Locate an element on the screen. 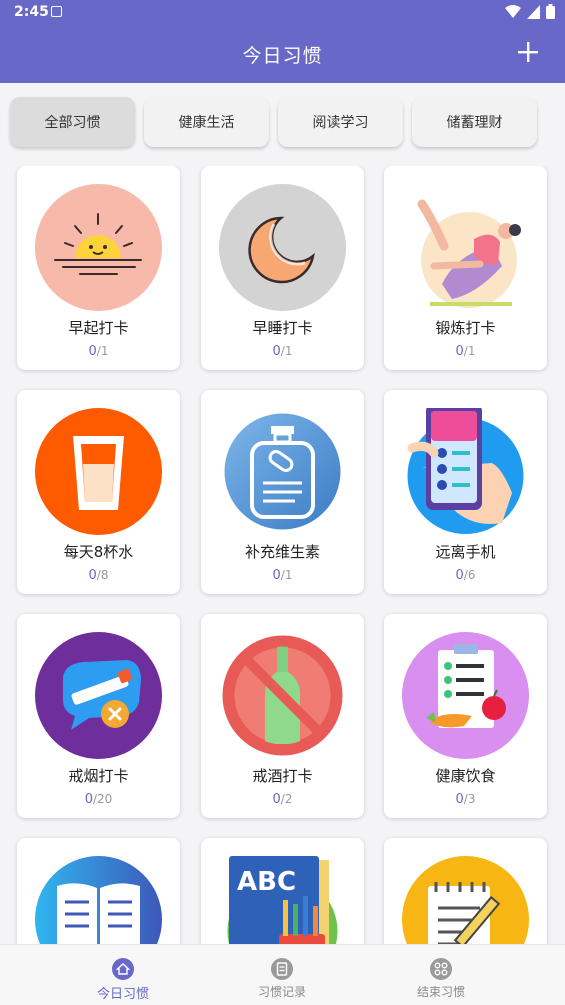 This screenshot has height=1005, width=565. notepad-pencil-icon is located at coordinates (465, 900).